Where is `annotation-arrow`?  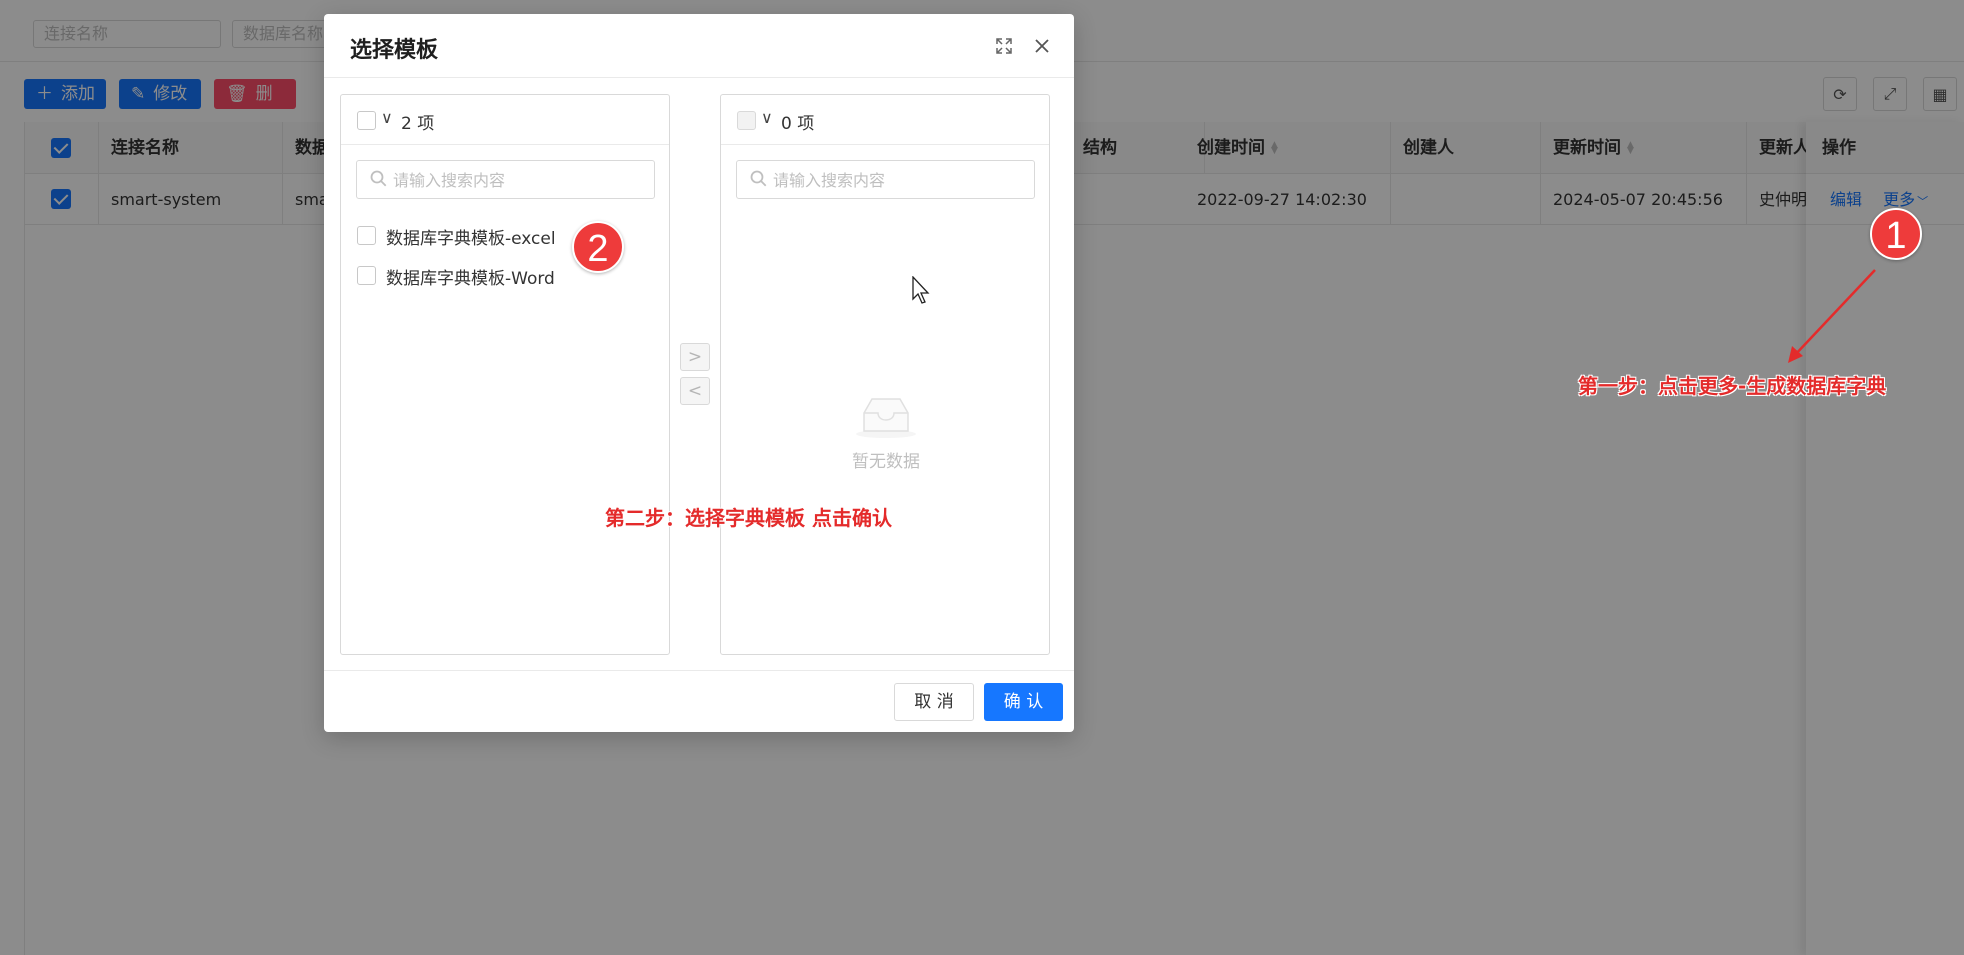
annotation-arrow is located at coordinates (1832, 316).